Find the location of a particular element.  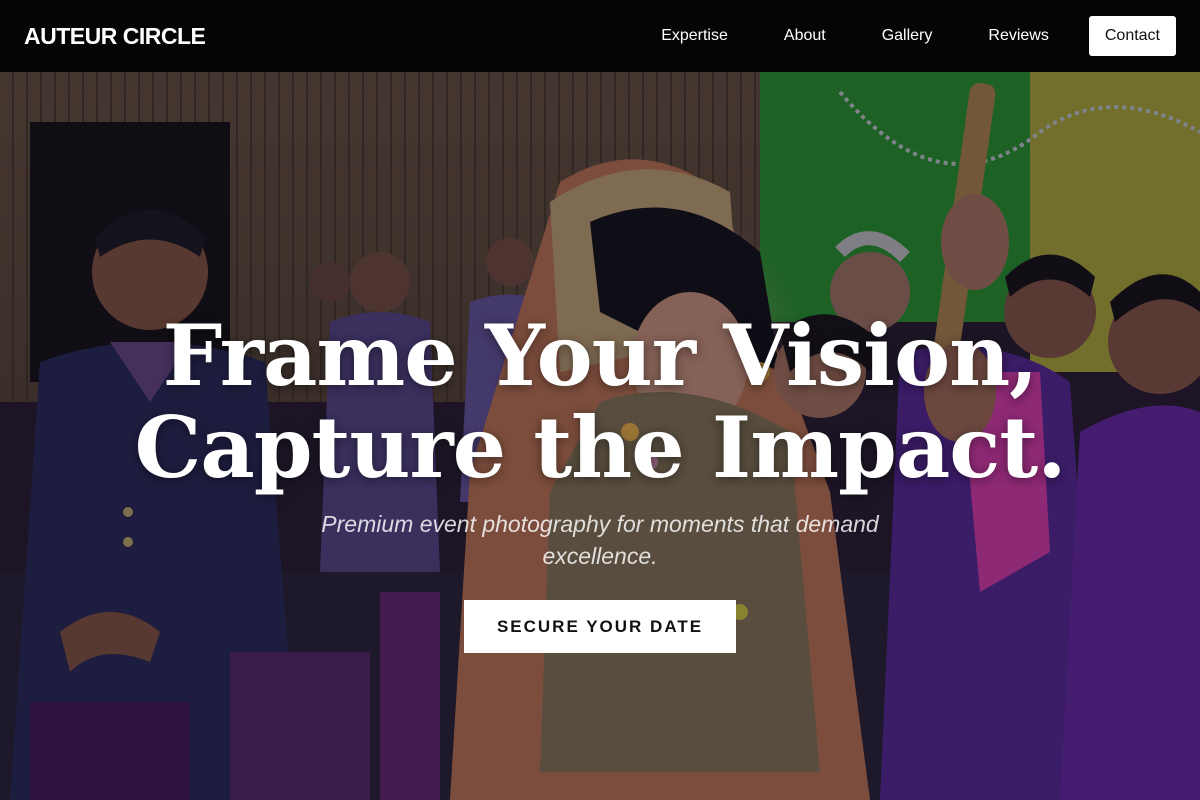

nav-link-reviews: Reviews is located at coordinates (1018, 36).